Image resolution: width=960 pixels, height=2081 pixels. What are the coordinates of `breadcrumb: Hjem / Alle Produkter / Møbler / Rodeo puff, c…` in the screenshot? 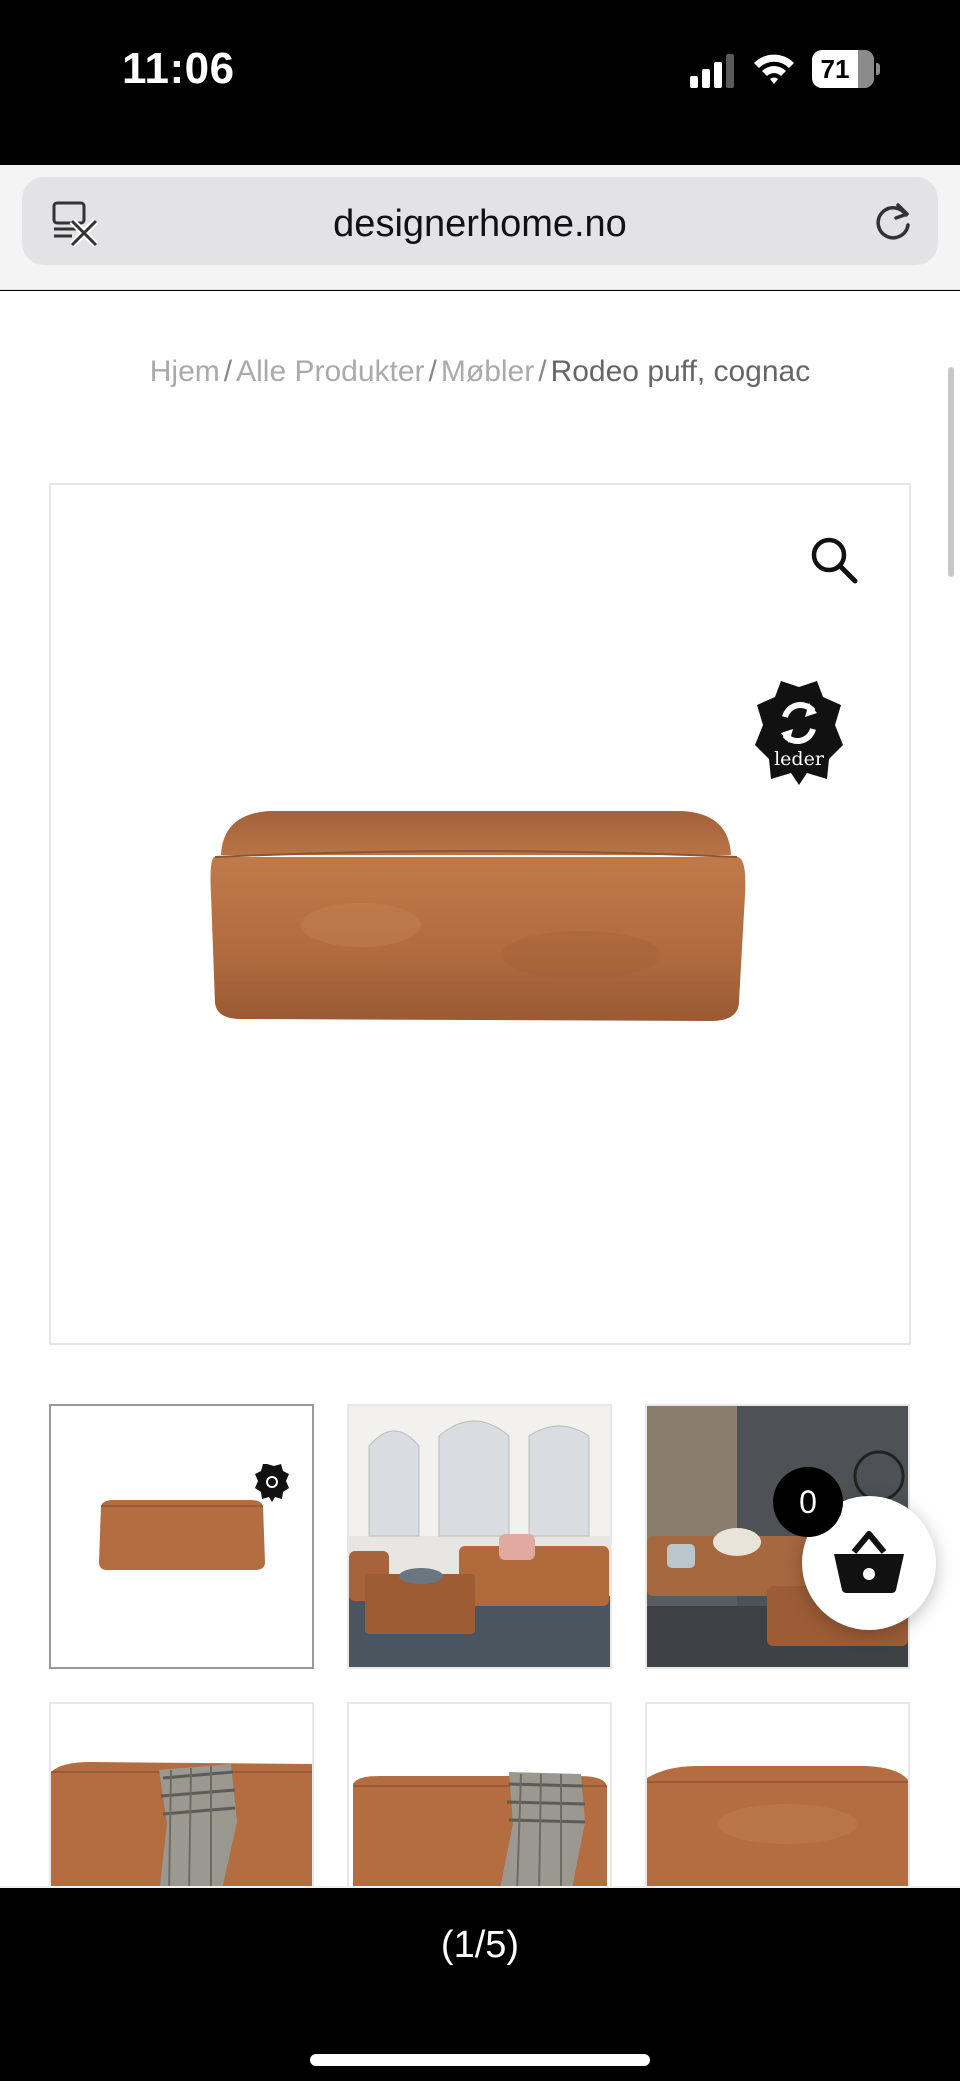 It's located at (480, 372).